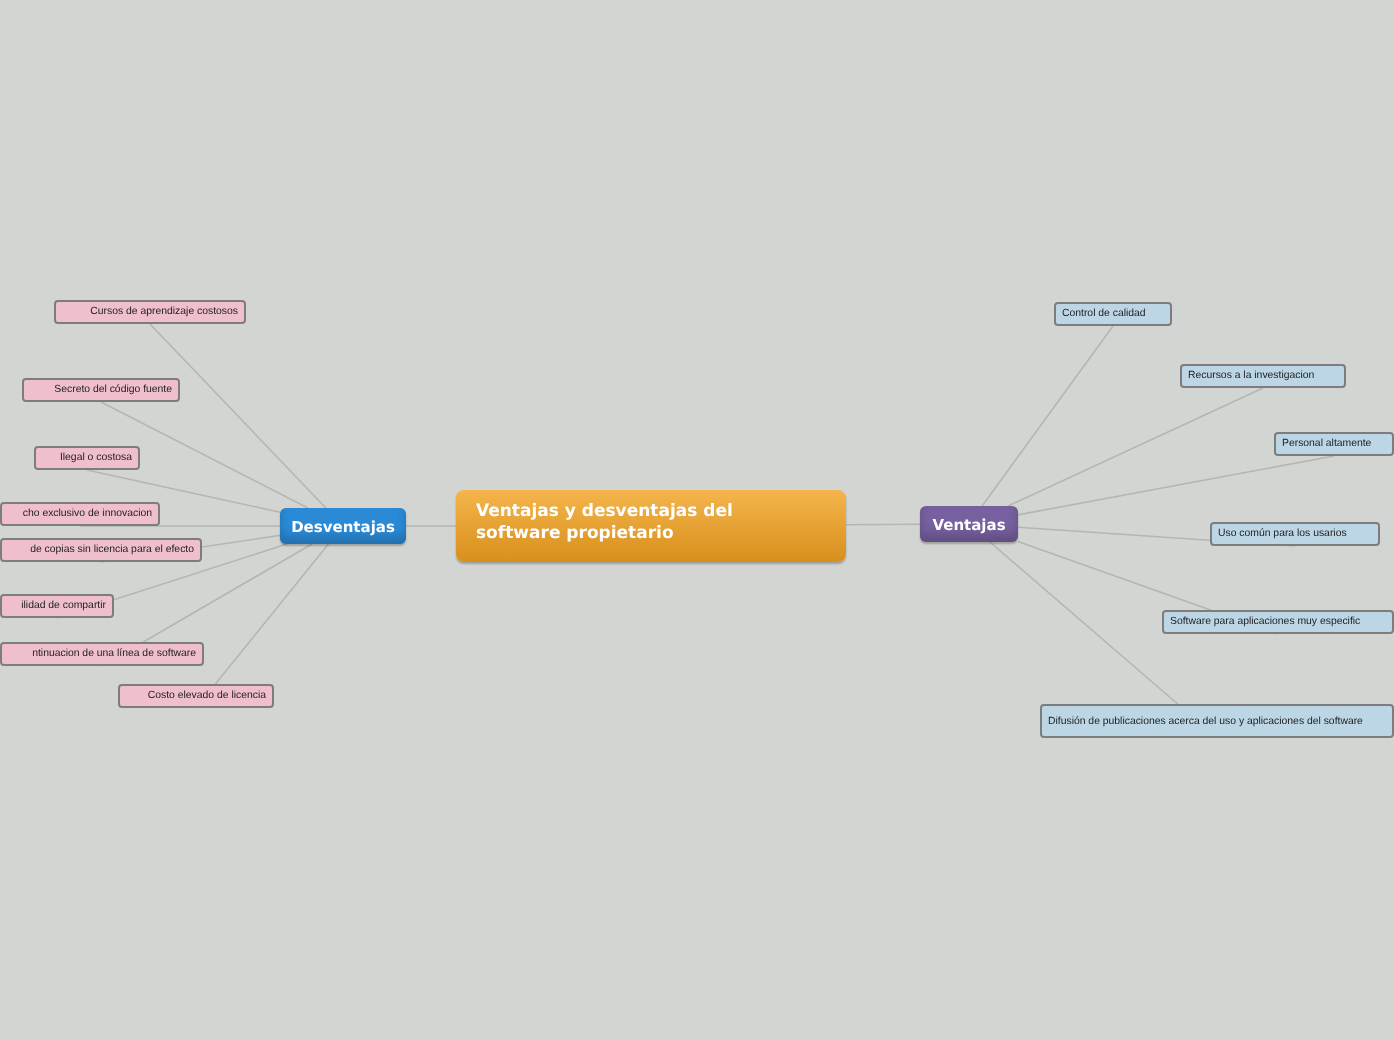 This screenshot has height=1040, width=1394. What do you see at coordinates (883, 524) in the screenshot?
I see `connector-line` at bounding box center [883, 524].